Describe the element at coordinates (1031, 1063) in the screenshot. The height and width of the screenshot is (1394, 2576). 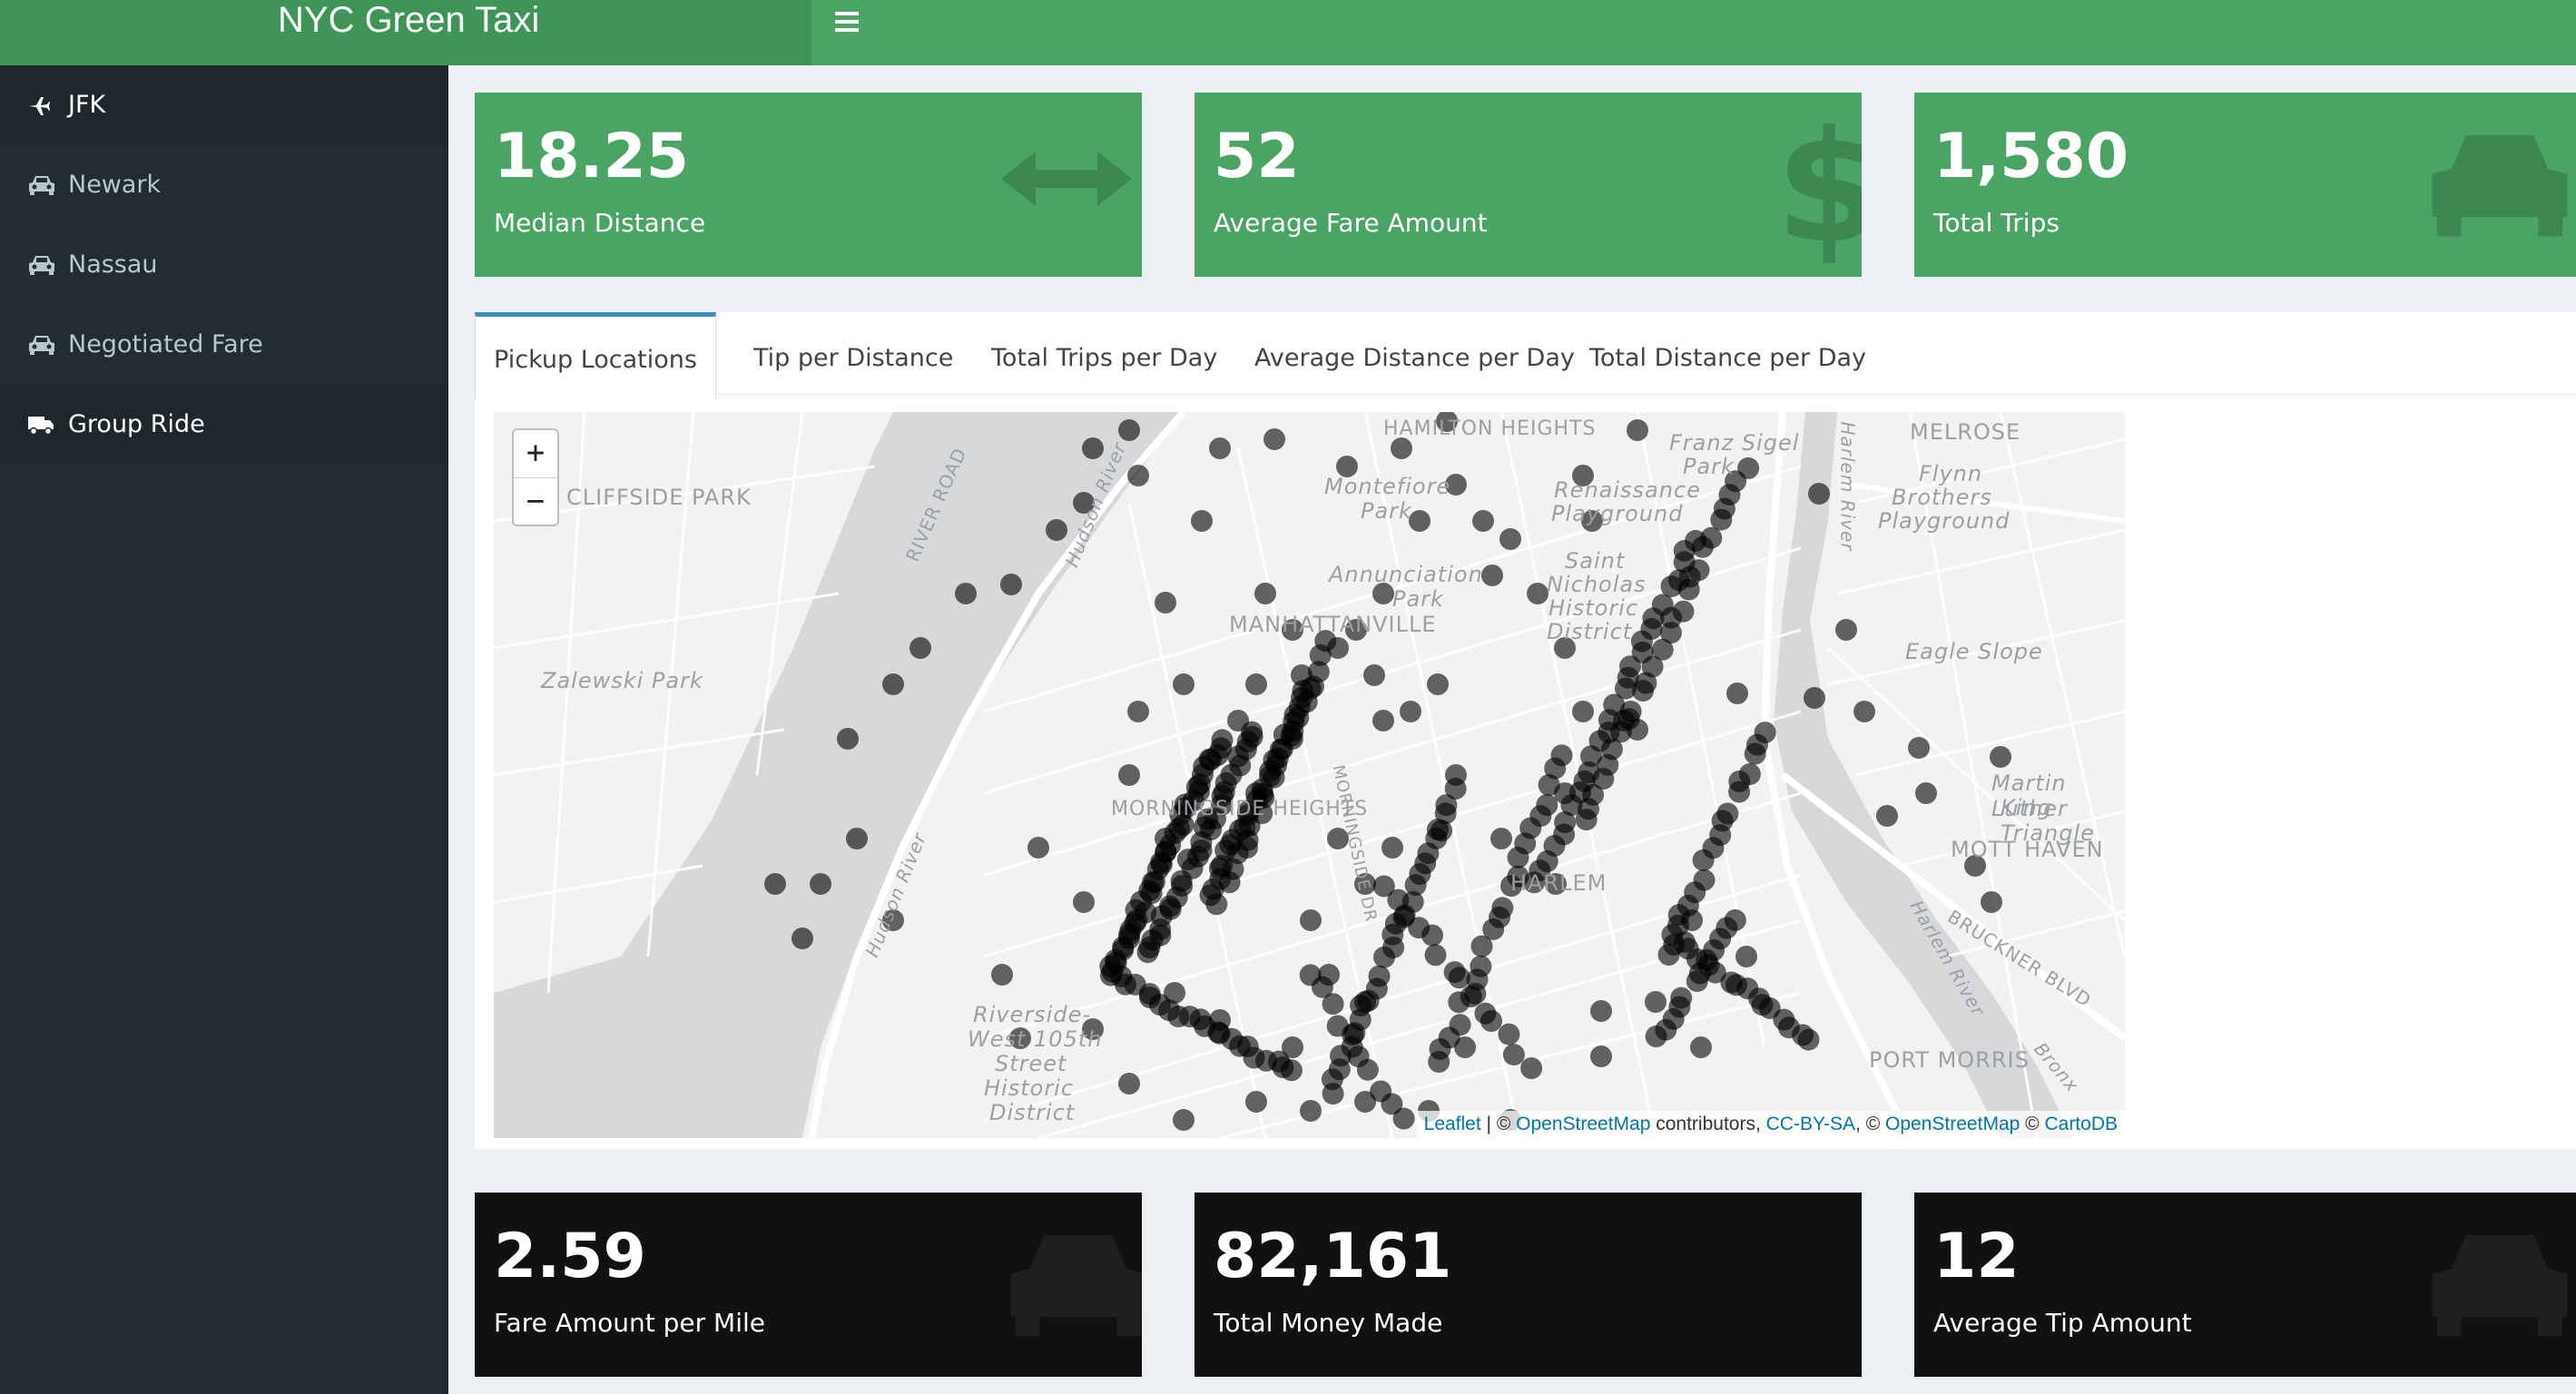
I see `map-label: Street` at that location.